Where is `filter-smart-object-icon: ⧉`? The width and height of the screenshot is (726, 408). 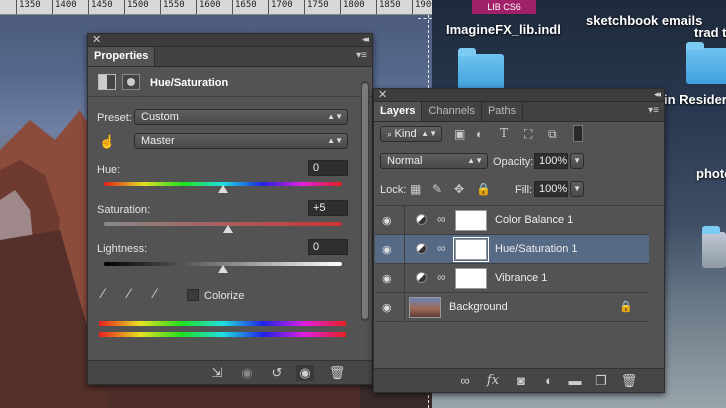 filter-smart-object-icon: ⧉ is located at coordinates (552, 134).